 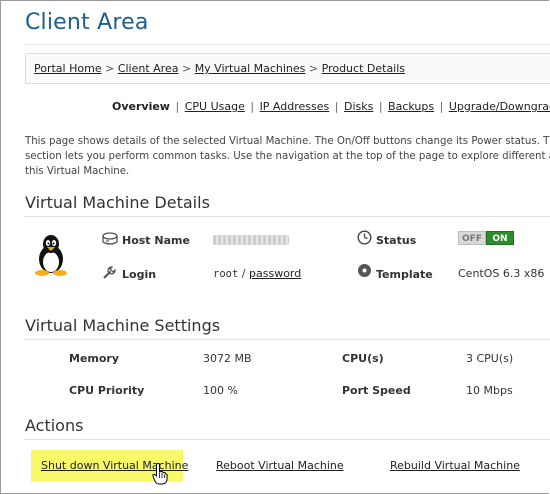 I want to click on subnav-backups: Backups, so click(x=411, y=106).